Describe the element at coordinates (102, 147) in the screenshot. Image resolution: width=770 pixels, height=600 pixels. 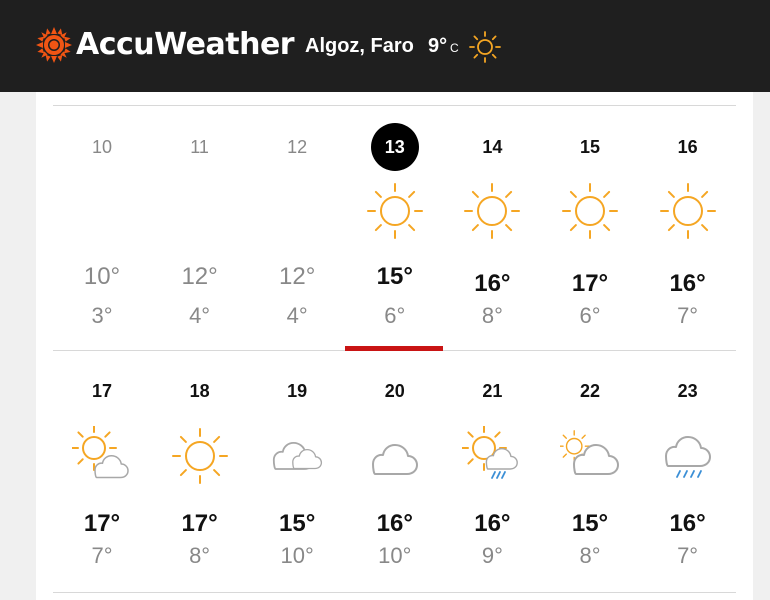
I see `day-number: 10` at that location.